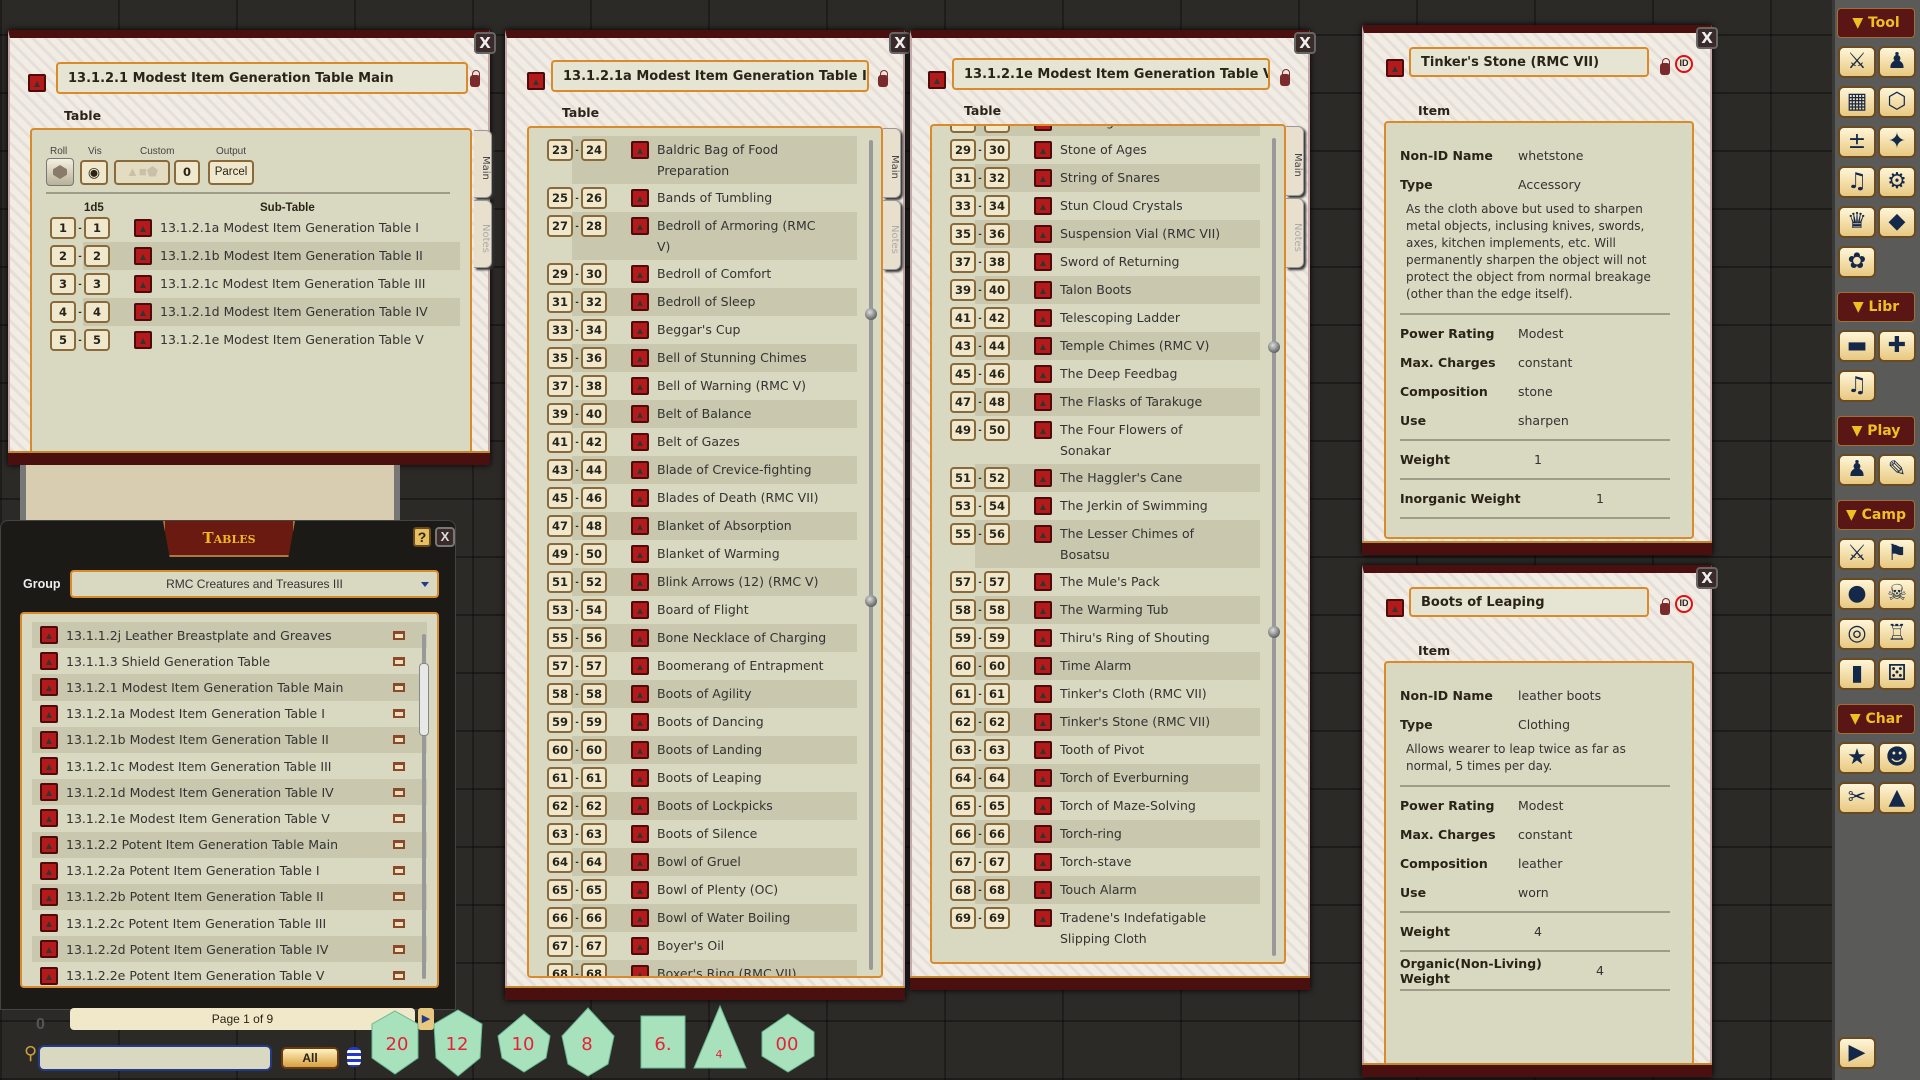 Image resolution: width=1920 pixels, height=1080 pixels. I want to click on table-row: 65-65 Torch of Maze-Solving, so click(1105, 806).